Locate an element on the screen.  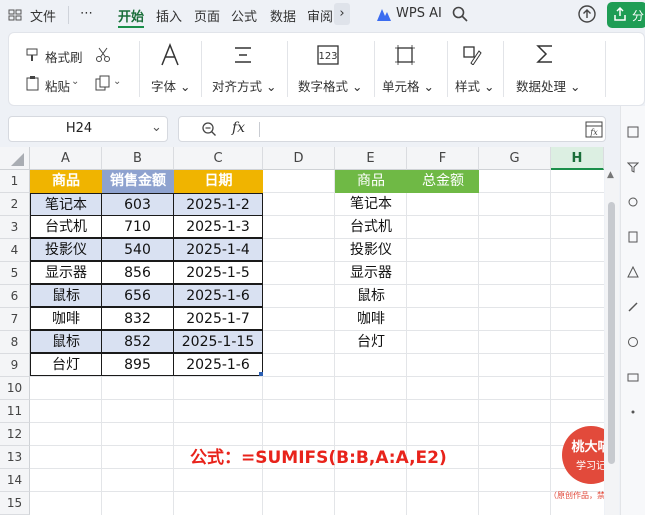
paste-button: 粘贴 is located at coordinates (57, 85).